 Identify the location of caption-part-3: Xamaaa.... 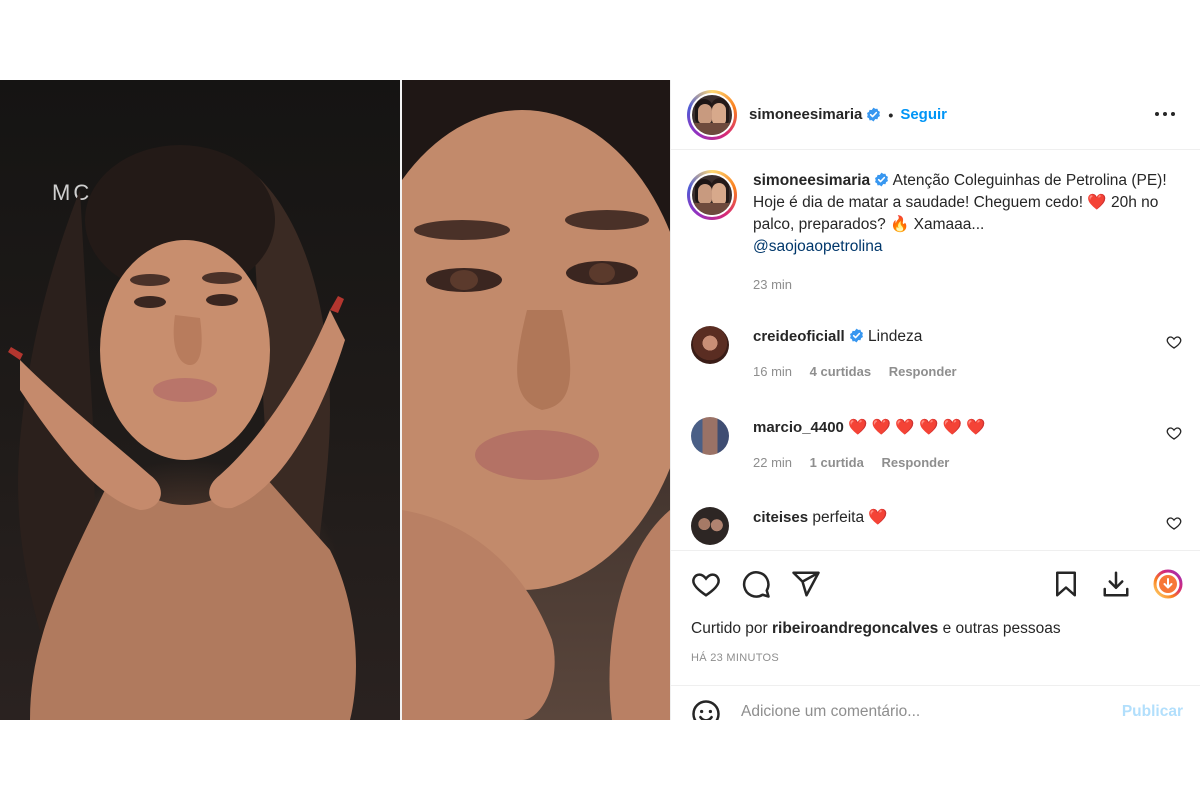
(949, 224).